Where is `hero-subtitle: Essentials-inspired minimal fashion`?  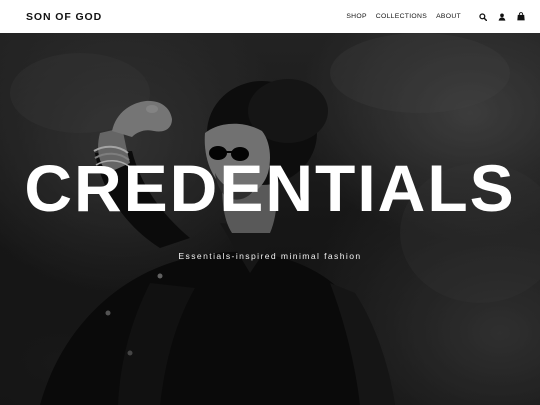
hero-subtitle: Essentials-inspired minimal fashion is located at coordinates (270, 256).